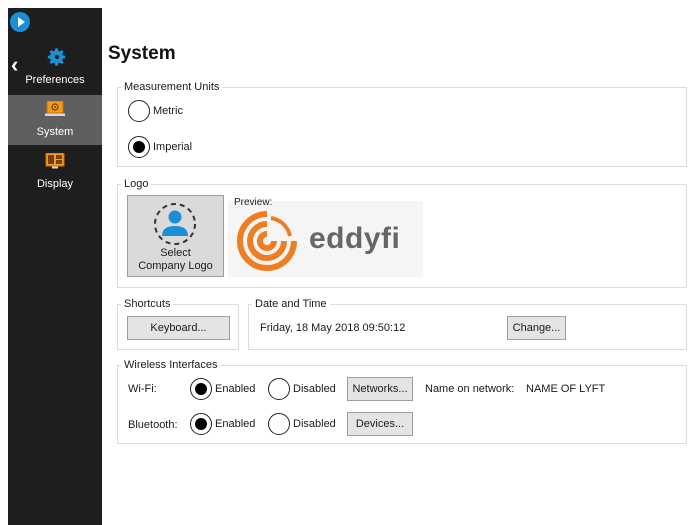 The height and width of the screenshot is (525, 693). I want to click on eddyfi-brand-text: eddyfi, so click(355, 238).